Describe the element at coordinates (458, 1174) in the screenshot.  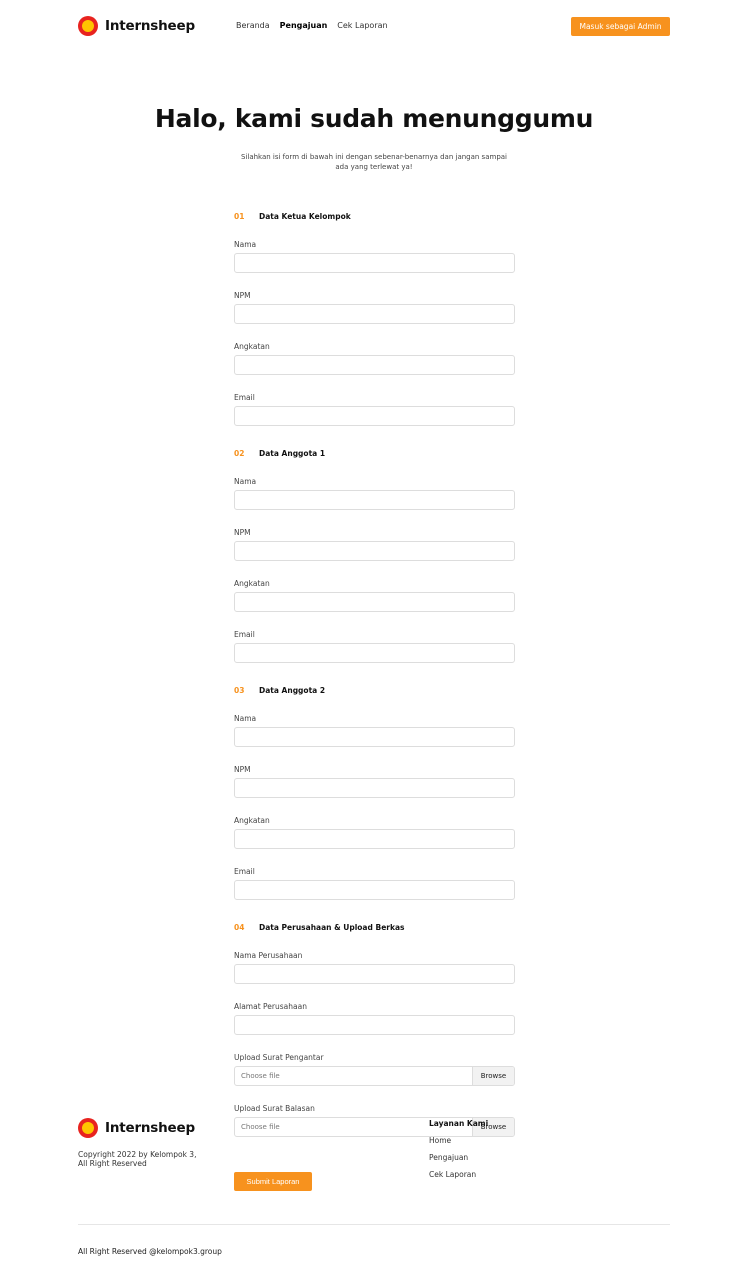
I see `footer-link-cek-laporan: Cek Laporan` at that location.